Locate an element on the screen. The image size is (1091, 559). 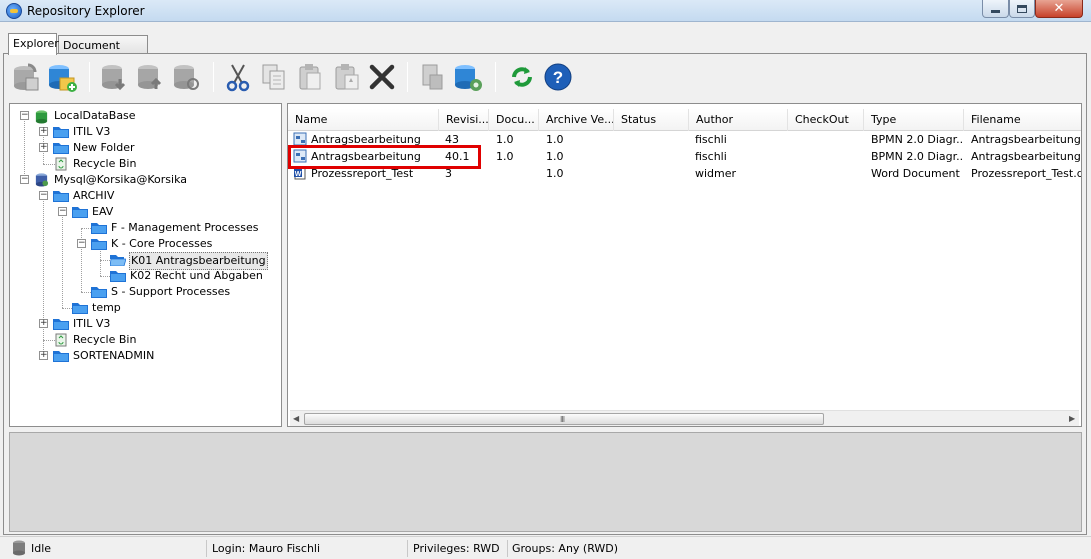
paste-special-icon is located at coordinates (347, 77).